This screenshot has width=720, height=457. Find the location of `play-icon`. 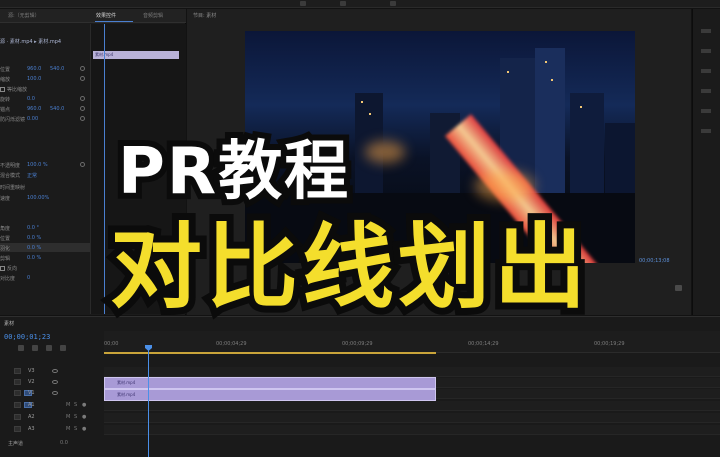

play-icon is located at coordinates (442, 288).